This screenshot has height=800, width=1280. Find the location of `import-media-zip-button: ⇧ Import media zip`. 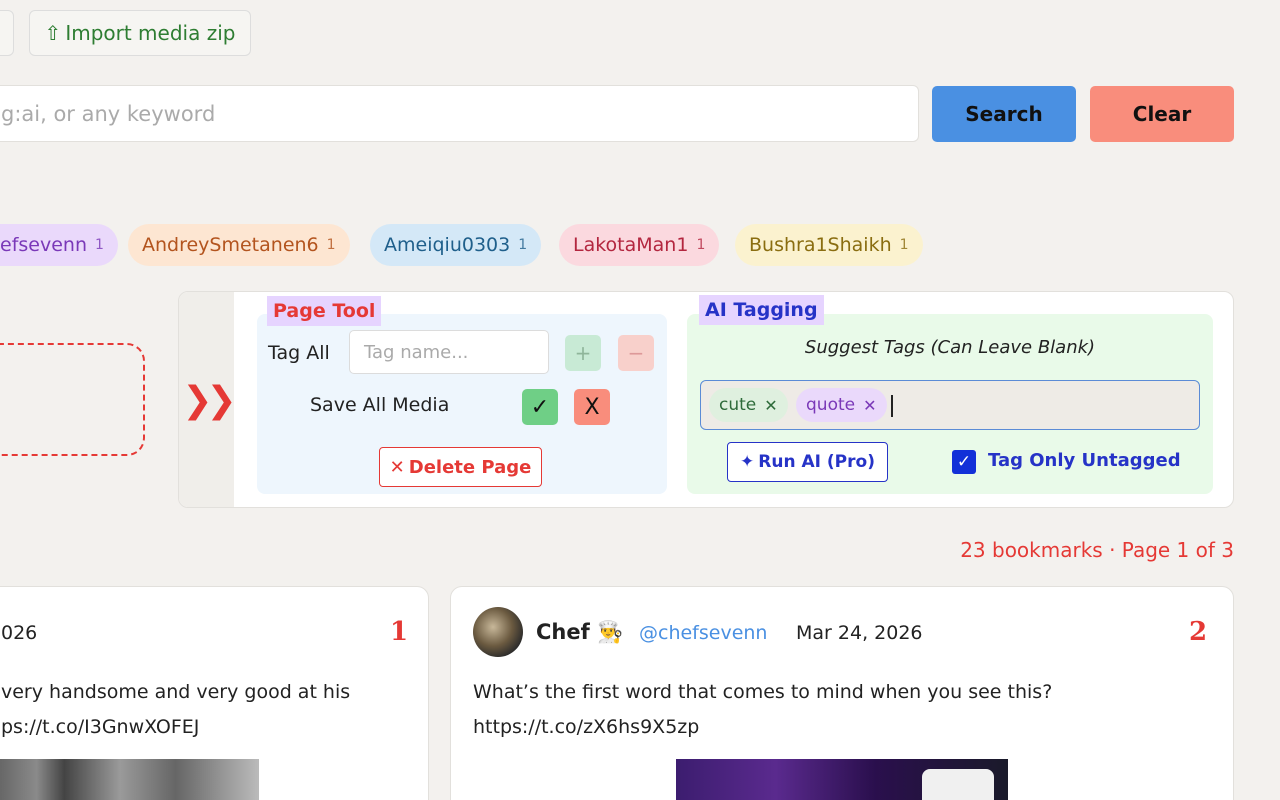

import-media-zip-button: ⇧ Import media zip is located at coordinates (140, 33).